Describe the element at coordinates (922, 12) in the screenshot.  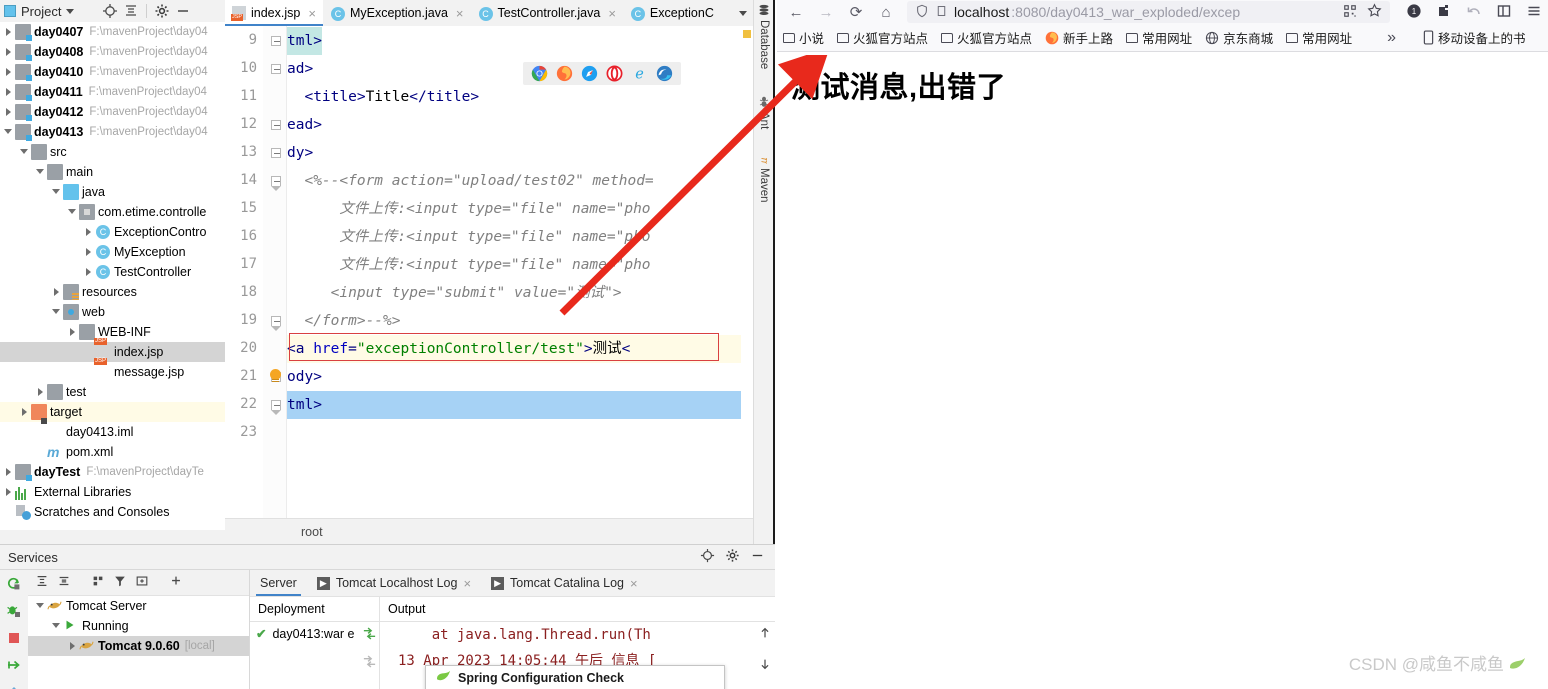
I see `shield-icon` at that location.